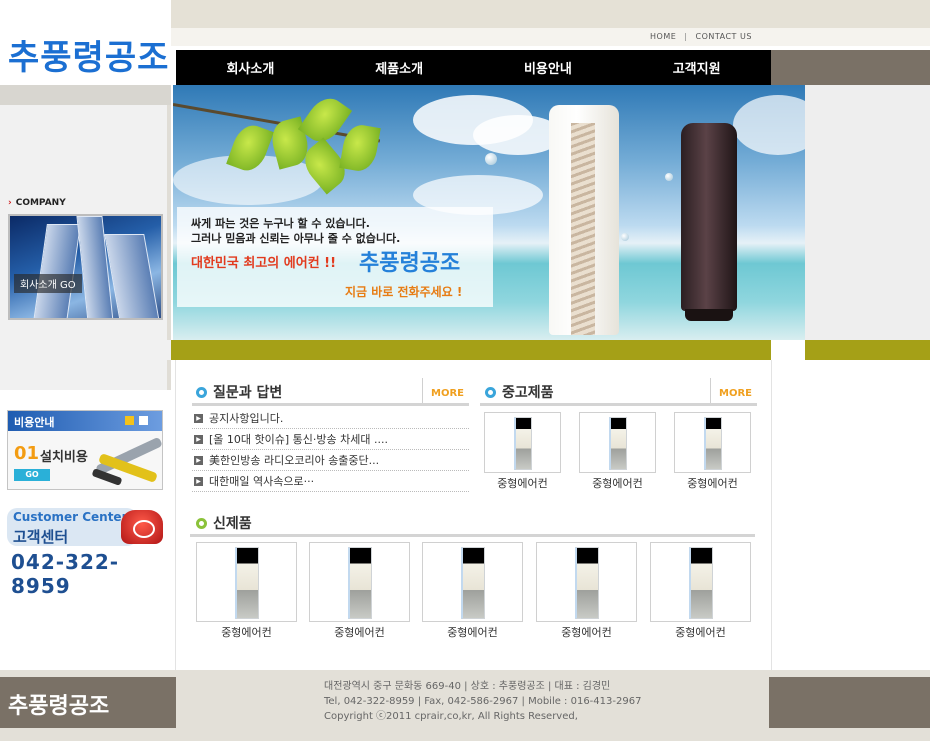  Describe the element at coordinates (709, 315) in the screenshot. I see `dark-air-conditioner-base` at that location.